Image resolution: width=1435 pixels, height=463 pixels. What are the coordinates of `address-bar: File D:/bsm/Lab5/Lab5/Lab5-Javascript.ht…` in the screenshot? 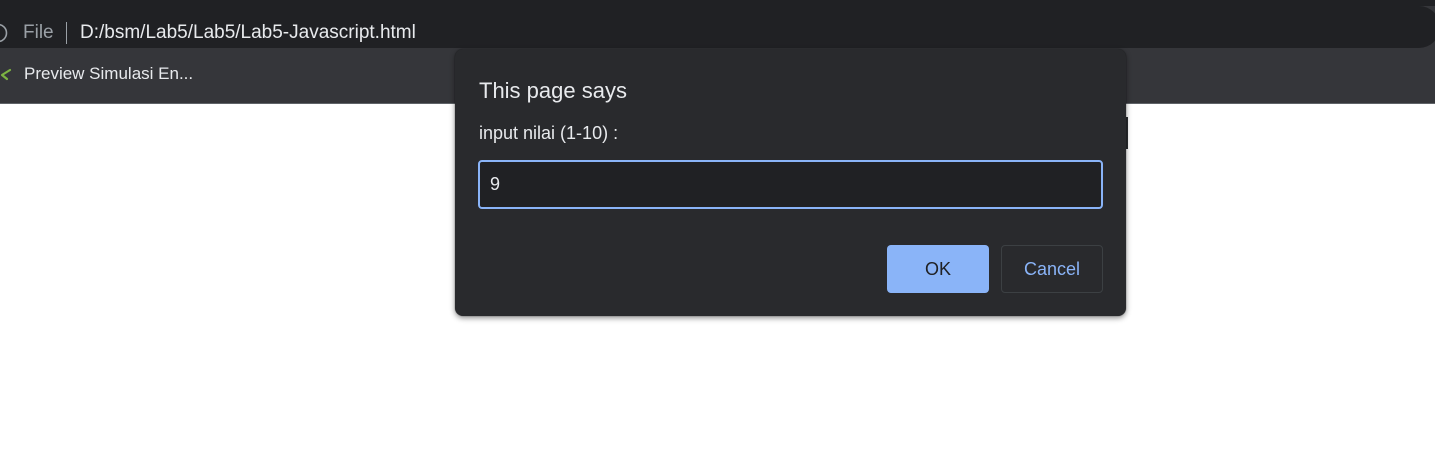 It's located at (717, 27).